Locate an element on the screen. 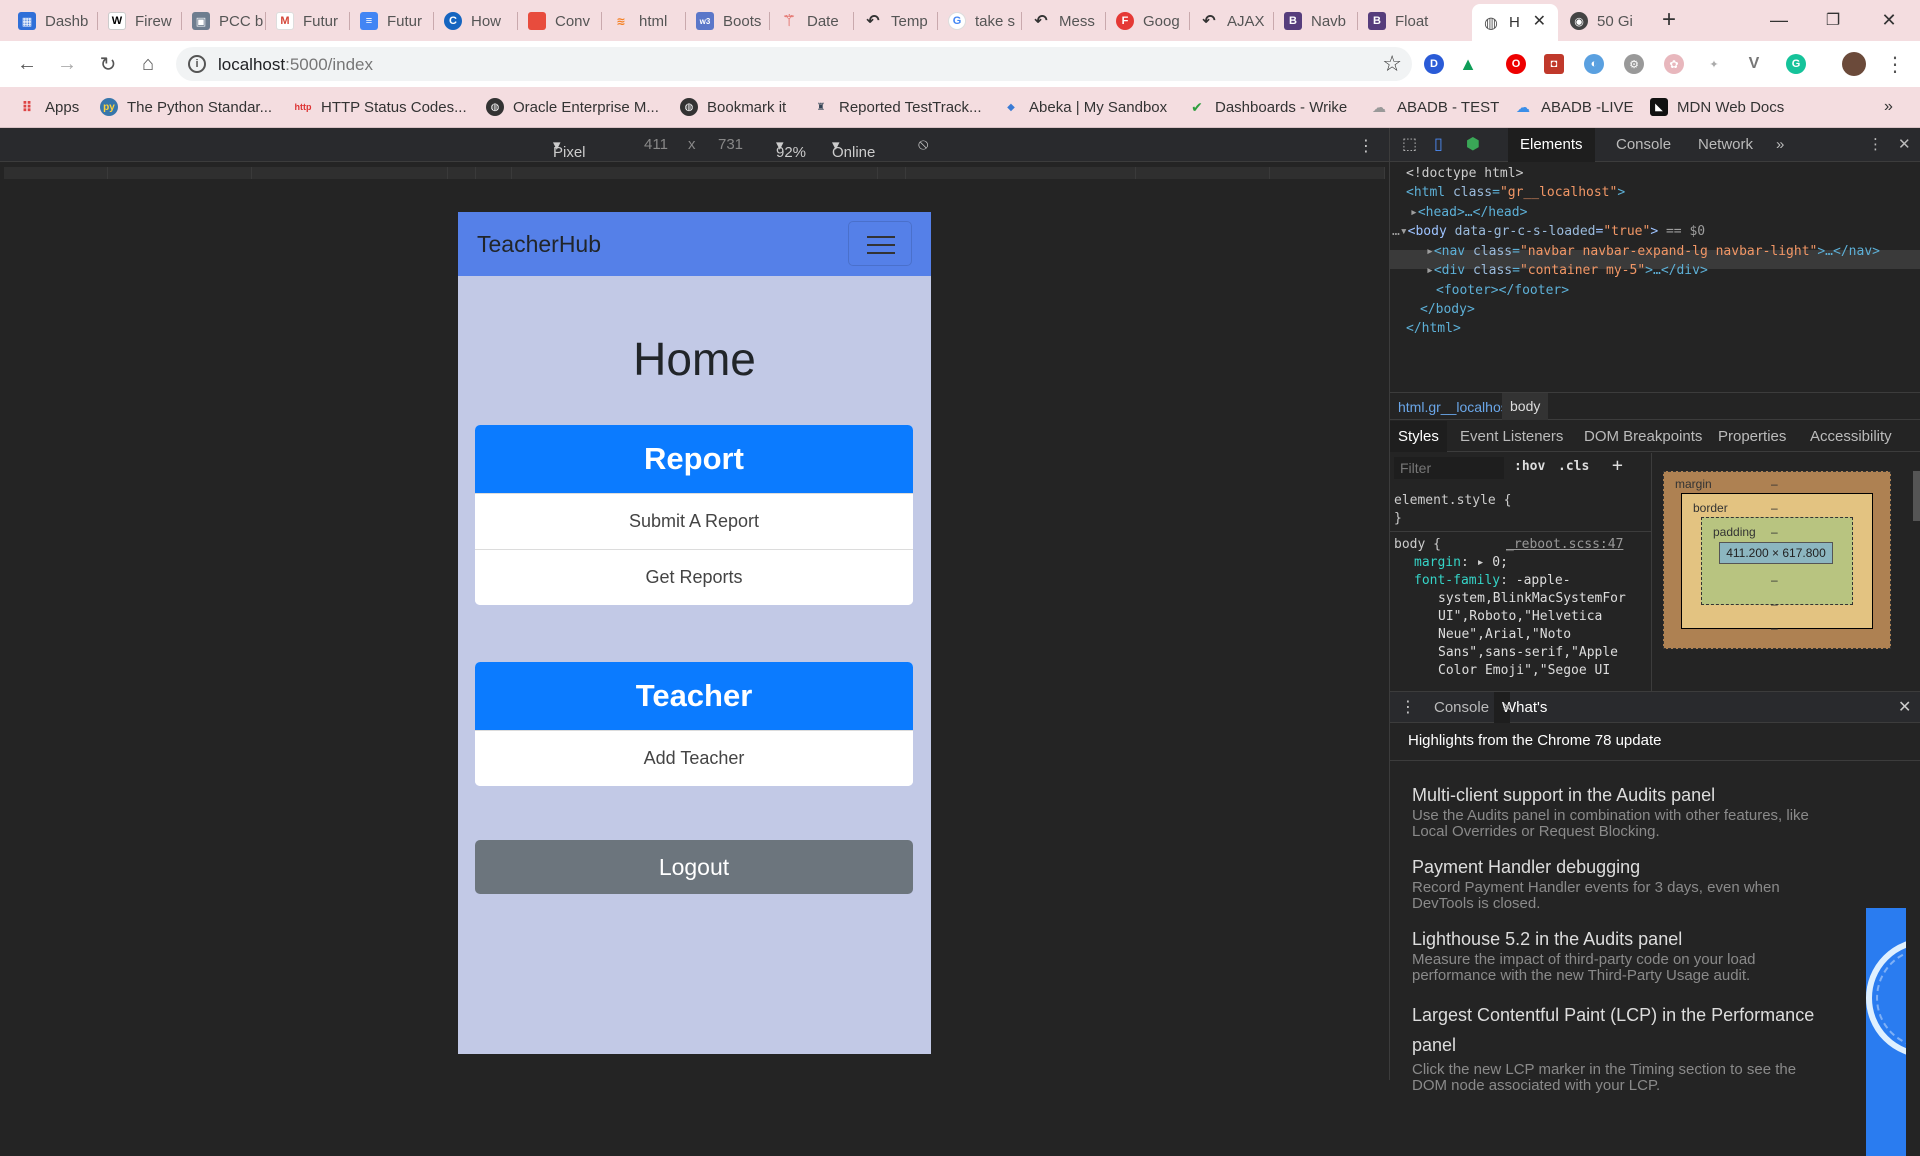 This screenshot has height=1156, width=1920. dom-line-html-close: </html> is located at coordinates (1433, 329).